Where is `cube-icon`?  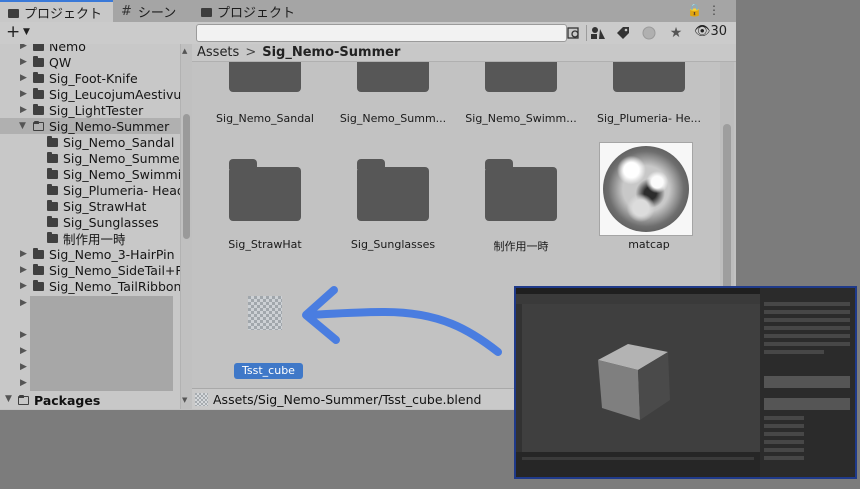 cube-icon is located at coordinates (634, 382).